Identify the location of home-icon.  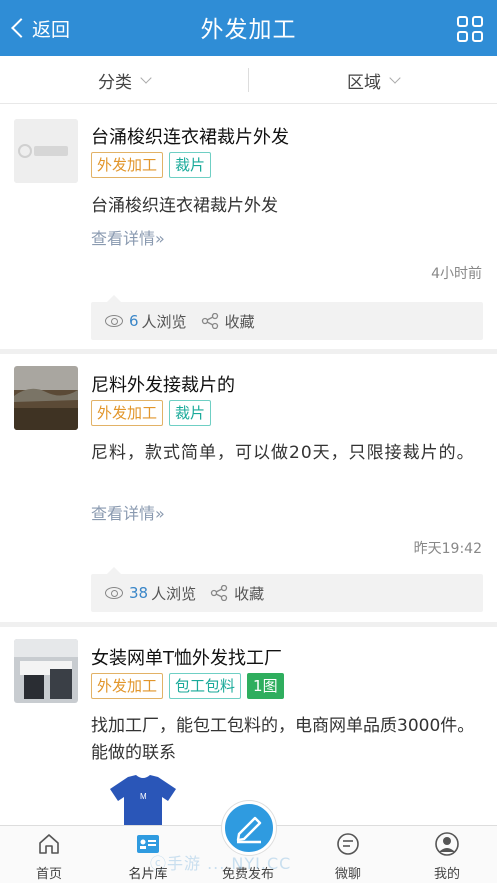
(49, 844).